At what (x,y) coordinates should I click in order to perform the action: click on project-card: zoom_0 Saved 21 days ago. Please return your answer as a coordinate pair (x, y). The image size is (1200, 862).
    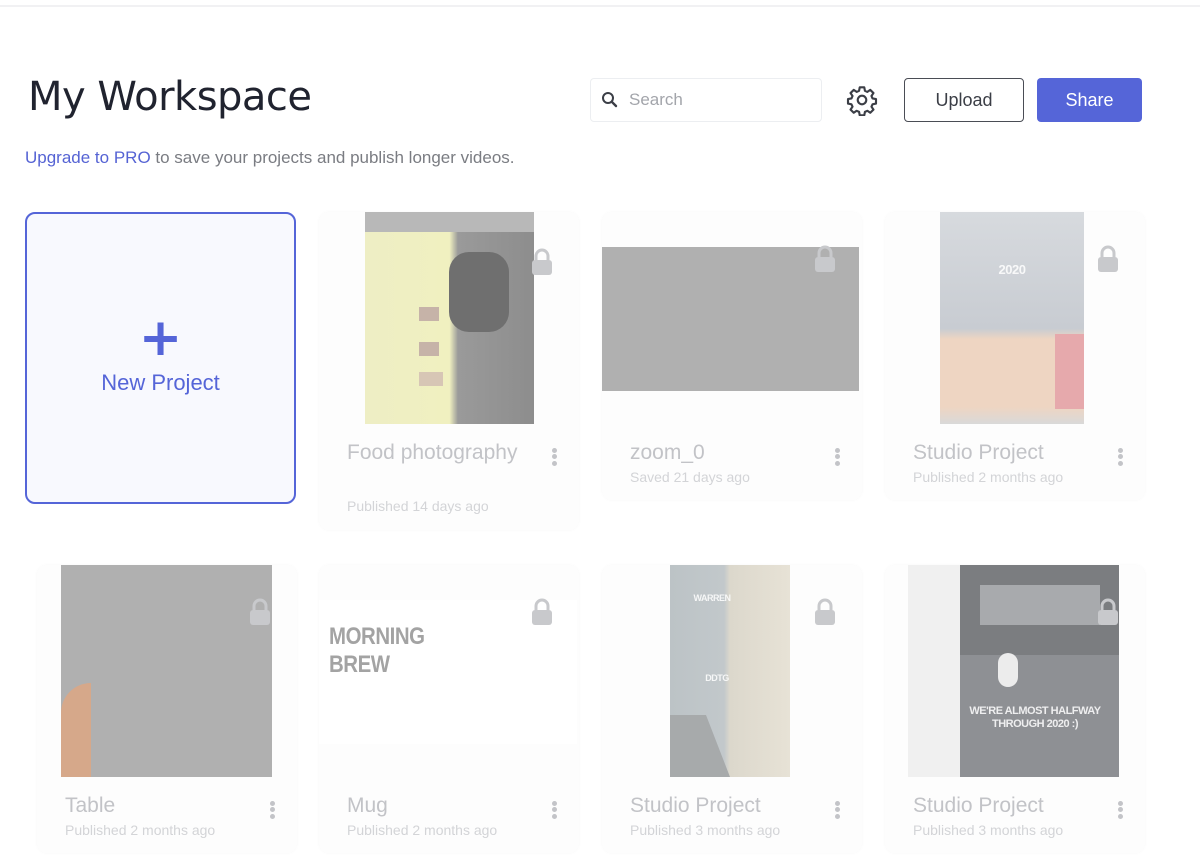
    Looking at the image, I should click on (732, 356).